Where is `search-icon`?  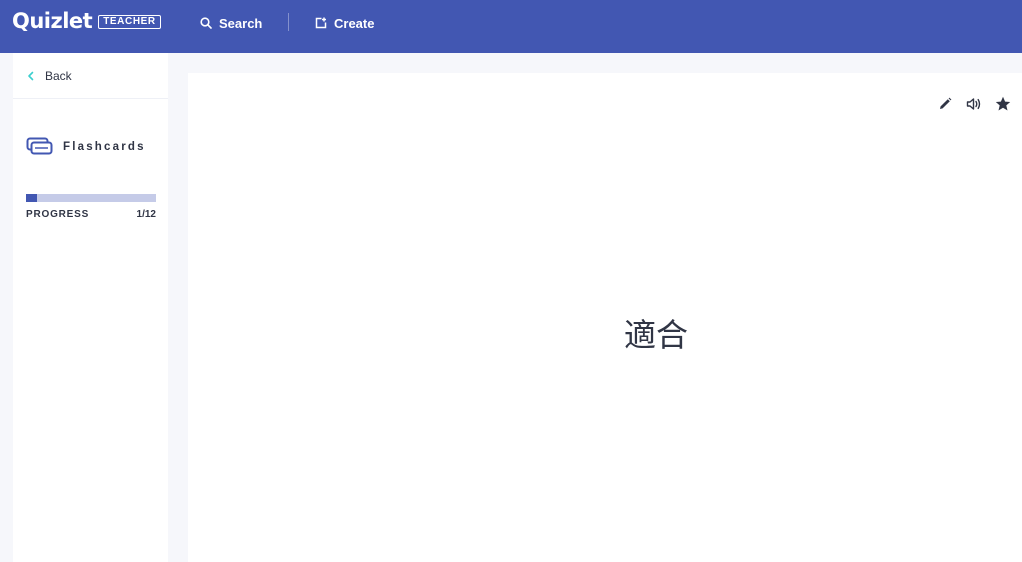
search-icon is located at coordinates (206, 23).